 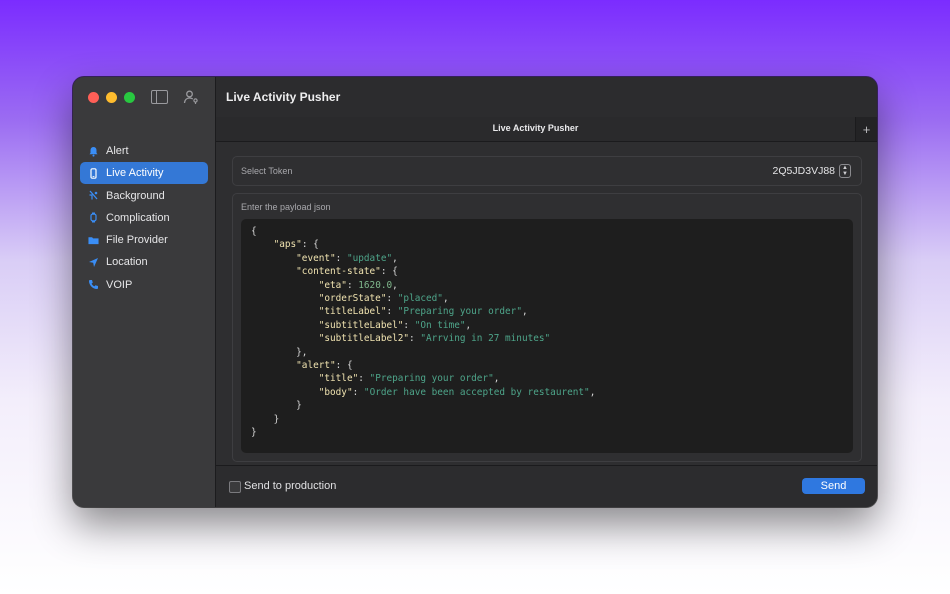 What do you see at coordinates (93, 284) in the screenshot?
I see `phone-call-icon` at bounding box center [93, 284].